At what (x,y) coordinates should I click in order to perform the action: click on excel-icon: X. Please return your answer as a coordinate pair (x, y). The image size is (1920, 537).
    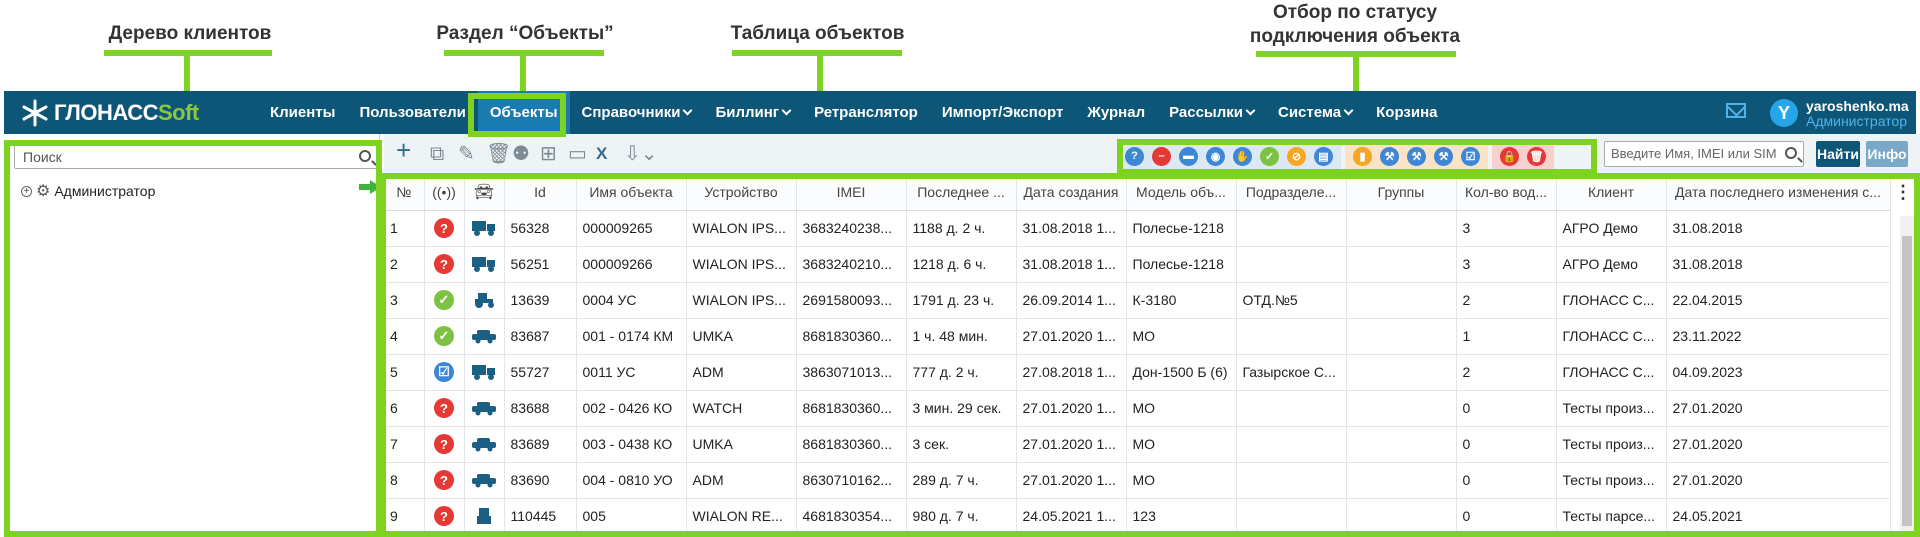
    Looking at the image, I should click on (601, 154).